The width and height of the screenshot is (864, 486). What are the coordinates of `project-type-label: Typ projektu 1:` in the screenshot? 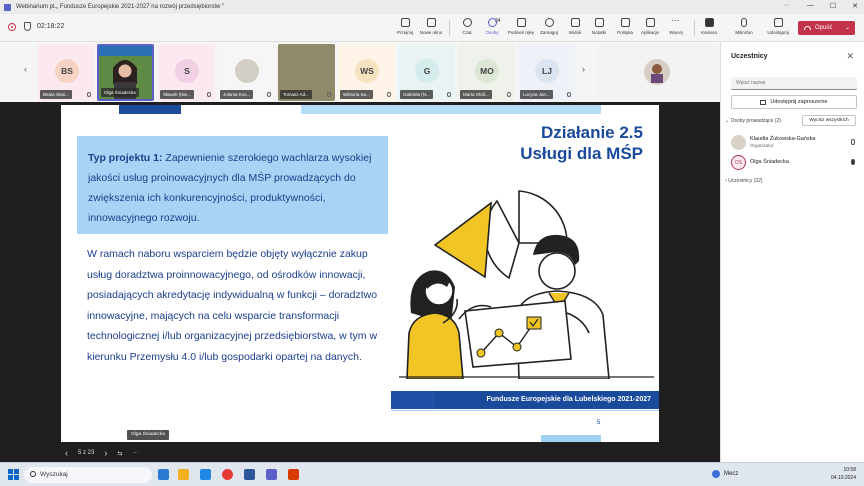 It's located at (125, 158).